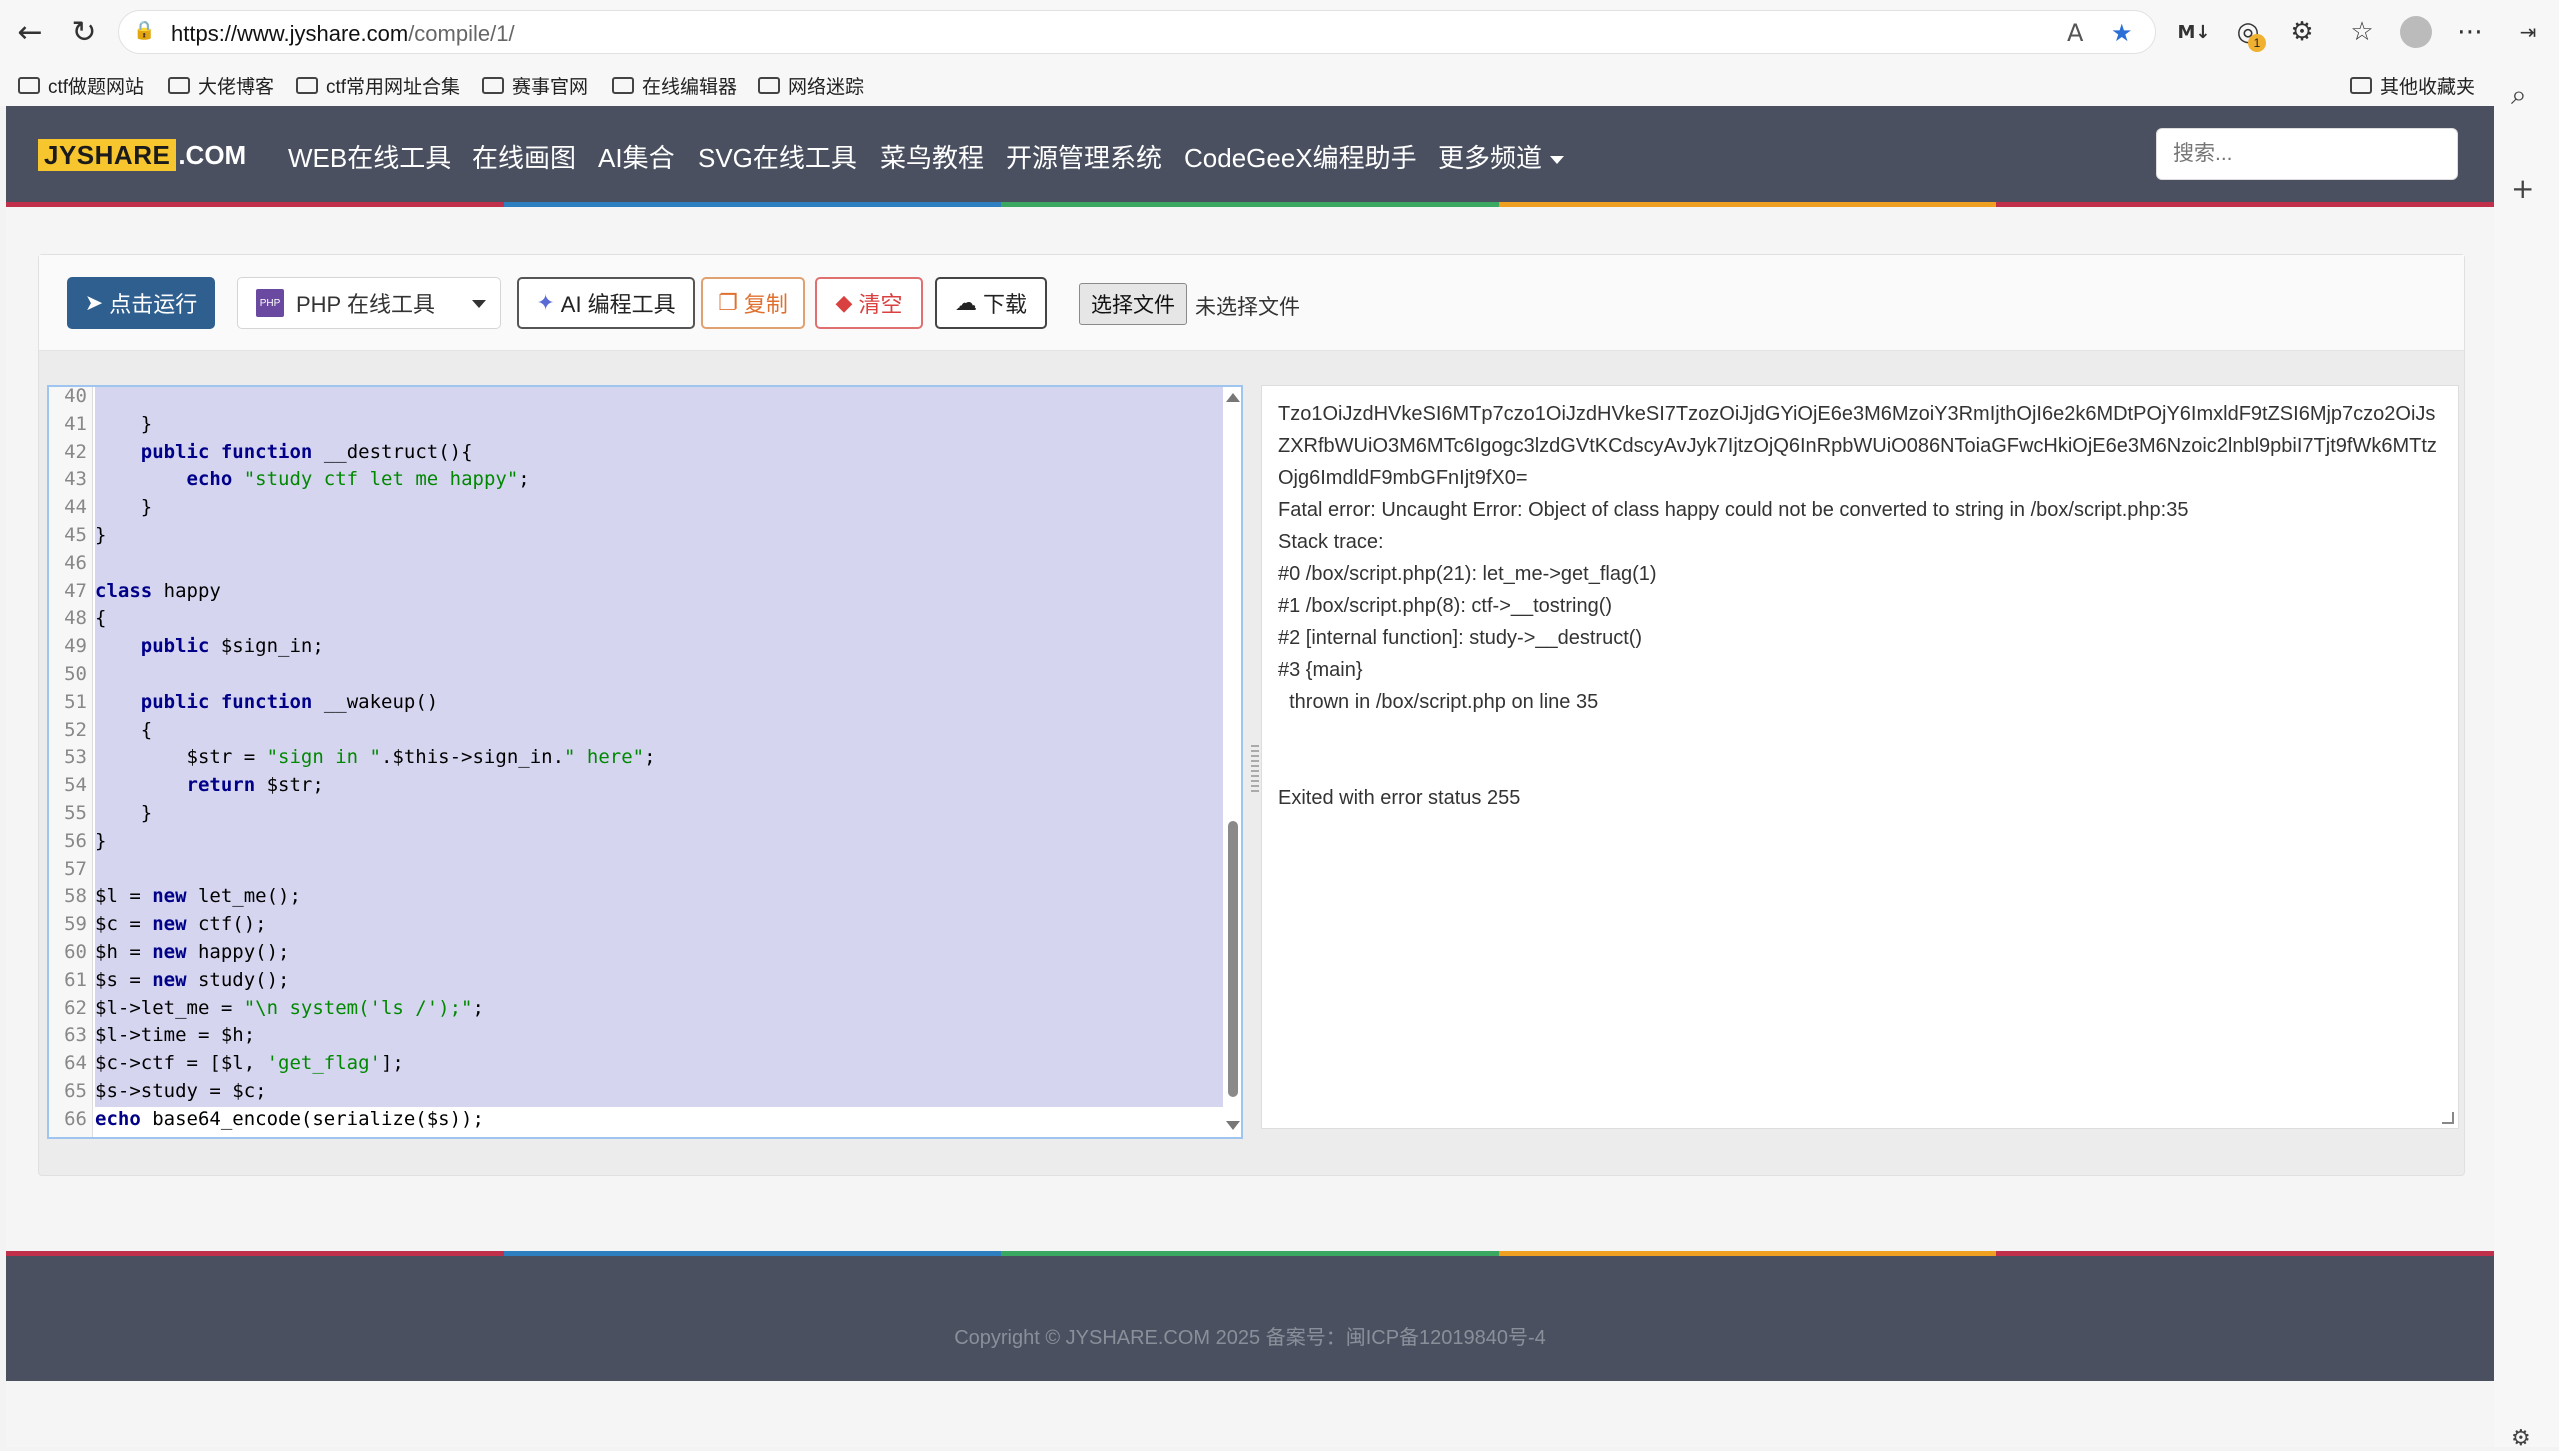  What do you see at coordinates (652, 535) in the screenshot?
I see `code-line: 45}` at bounding box center [652, 535].